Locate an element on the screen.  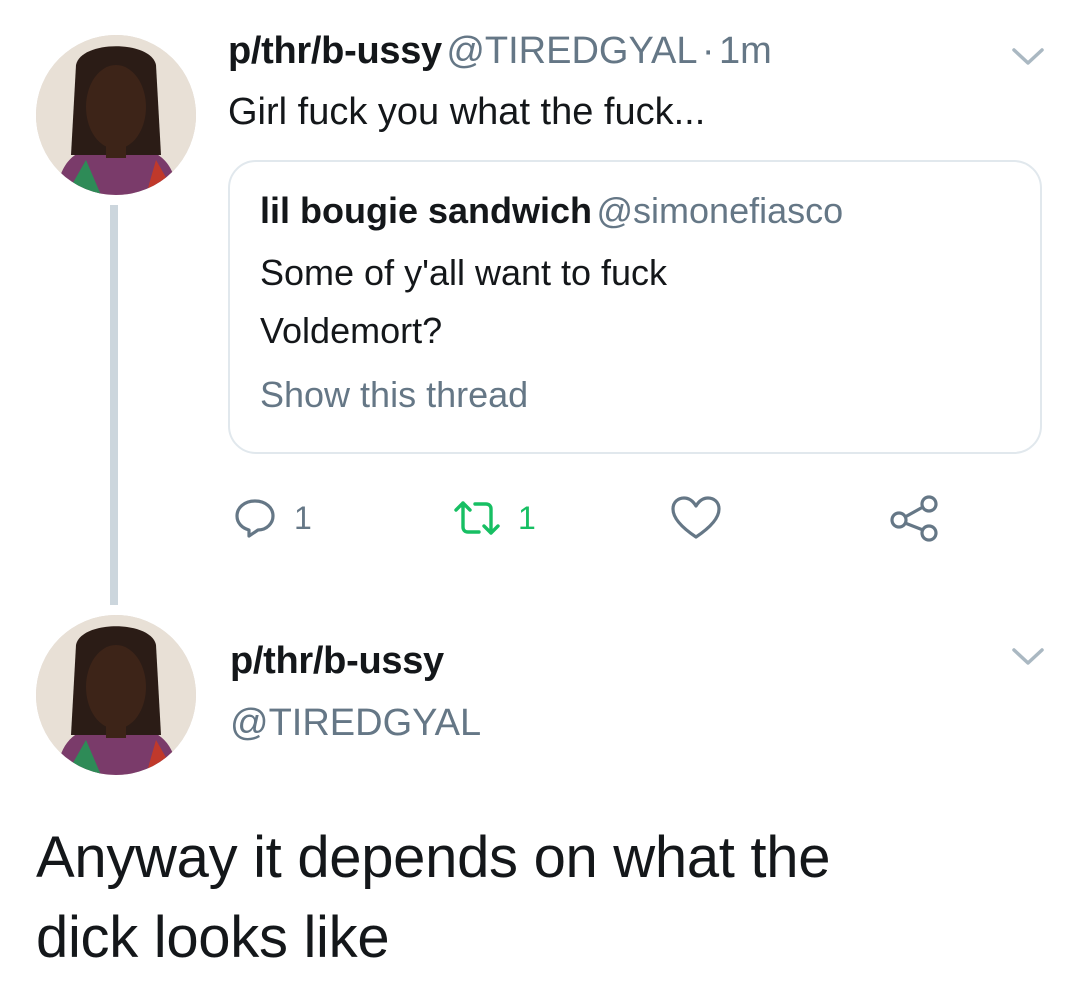
quoted-text-line: Voldemort? is located at coordinates (351, 330).